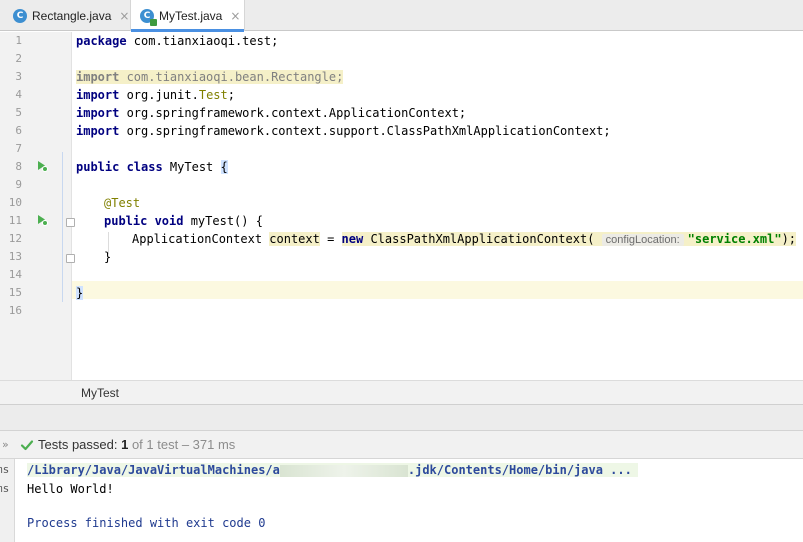 The height and width of the screenshot is (542, 803). I want to click on java-class-icon: C, so click(20, 15).